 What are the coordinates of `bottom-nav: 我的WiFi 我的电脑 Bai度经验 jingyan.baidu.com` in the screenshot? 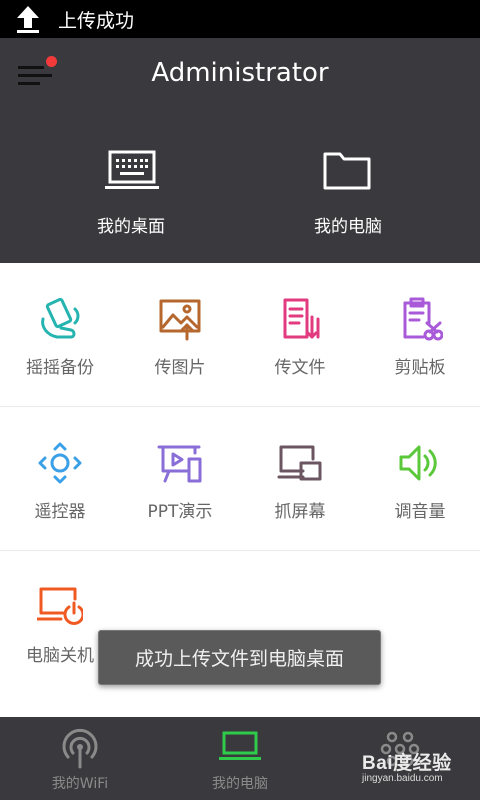 It's located at (240, 758).